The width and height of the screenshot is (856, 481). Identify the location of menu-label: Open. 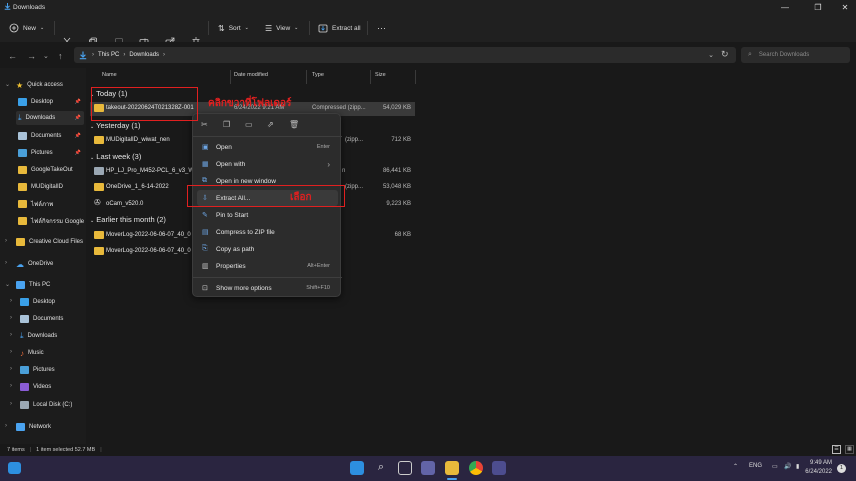
(224, 147).